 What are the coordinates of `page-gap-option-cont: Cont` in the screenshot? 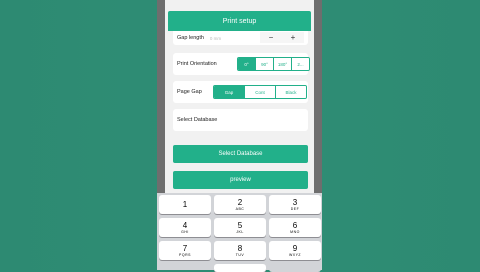 It's located at (260, 92).